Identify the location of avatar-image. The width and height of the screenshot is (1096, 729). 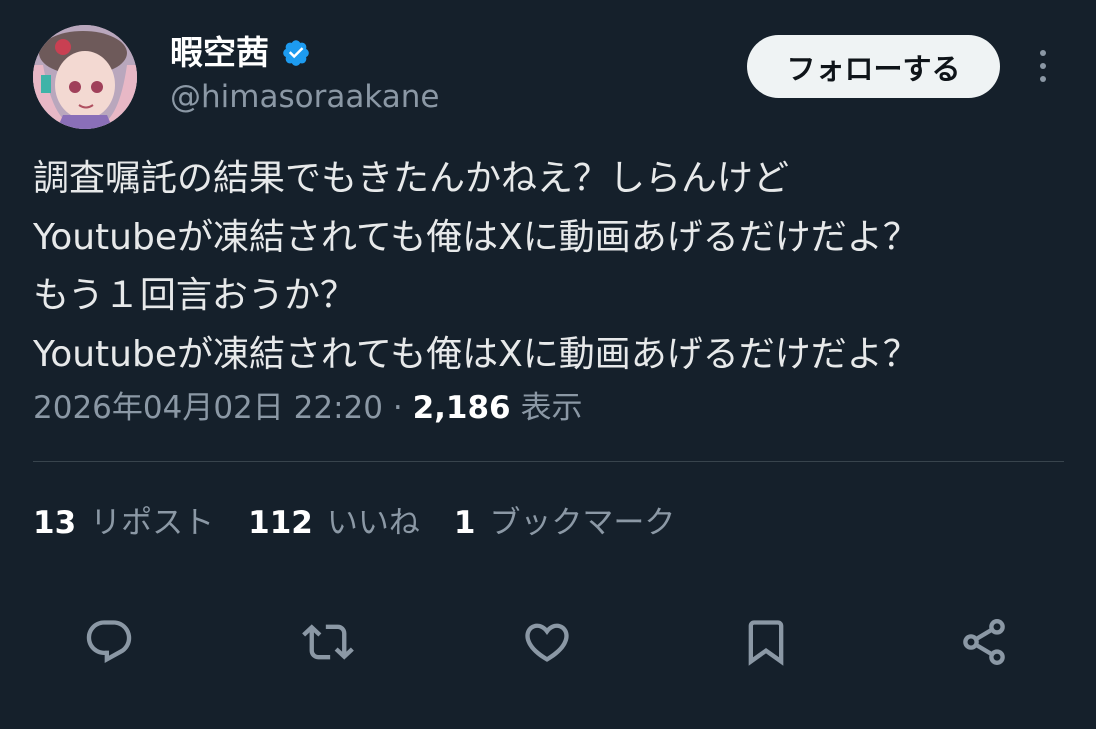
(85, 77).